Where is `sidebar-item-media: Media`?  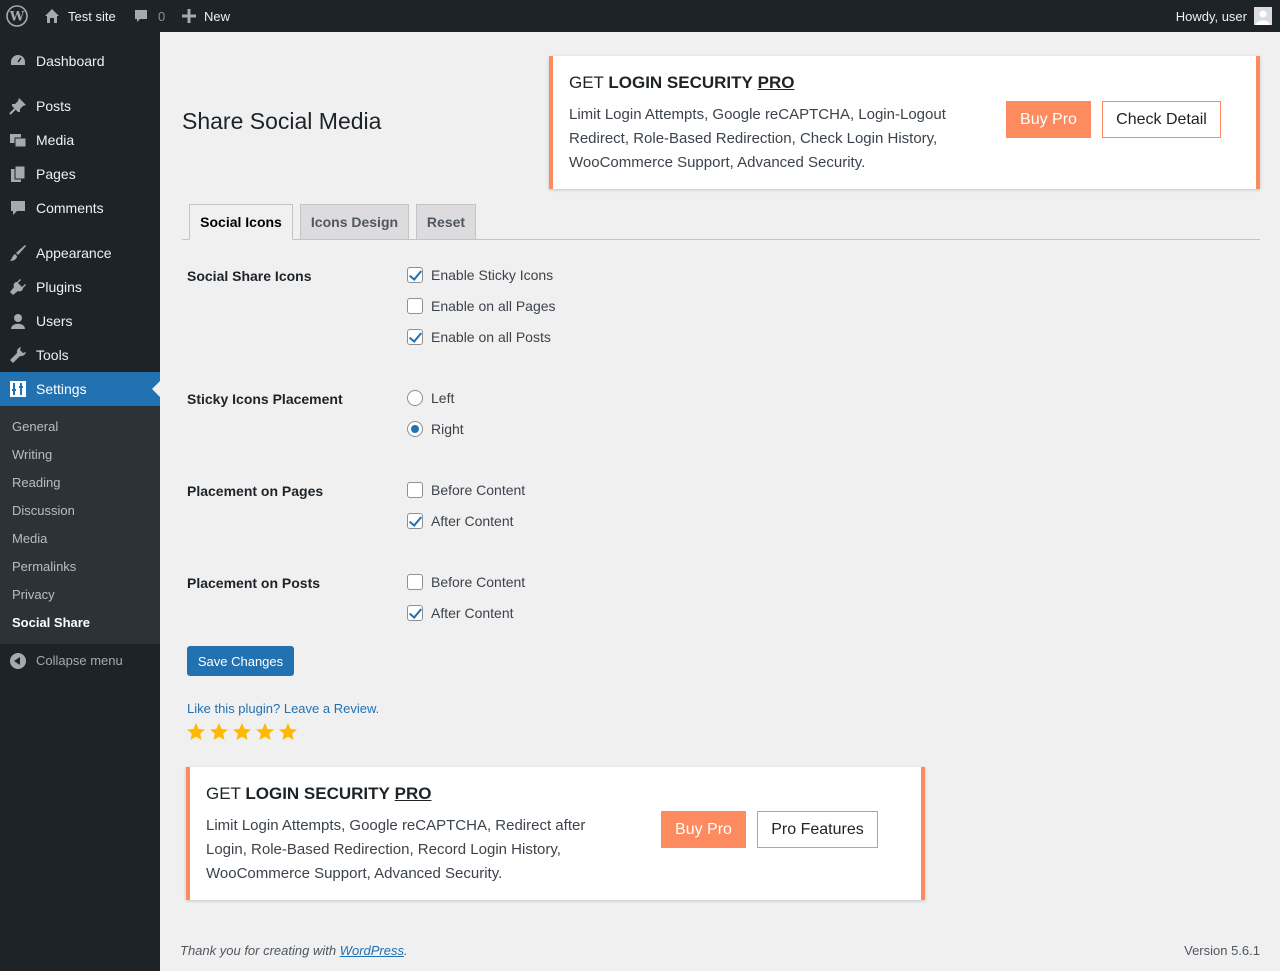
sidebar-item-media: Media is located at coordinates (80, 140).